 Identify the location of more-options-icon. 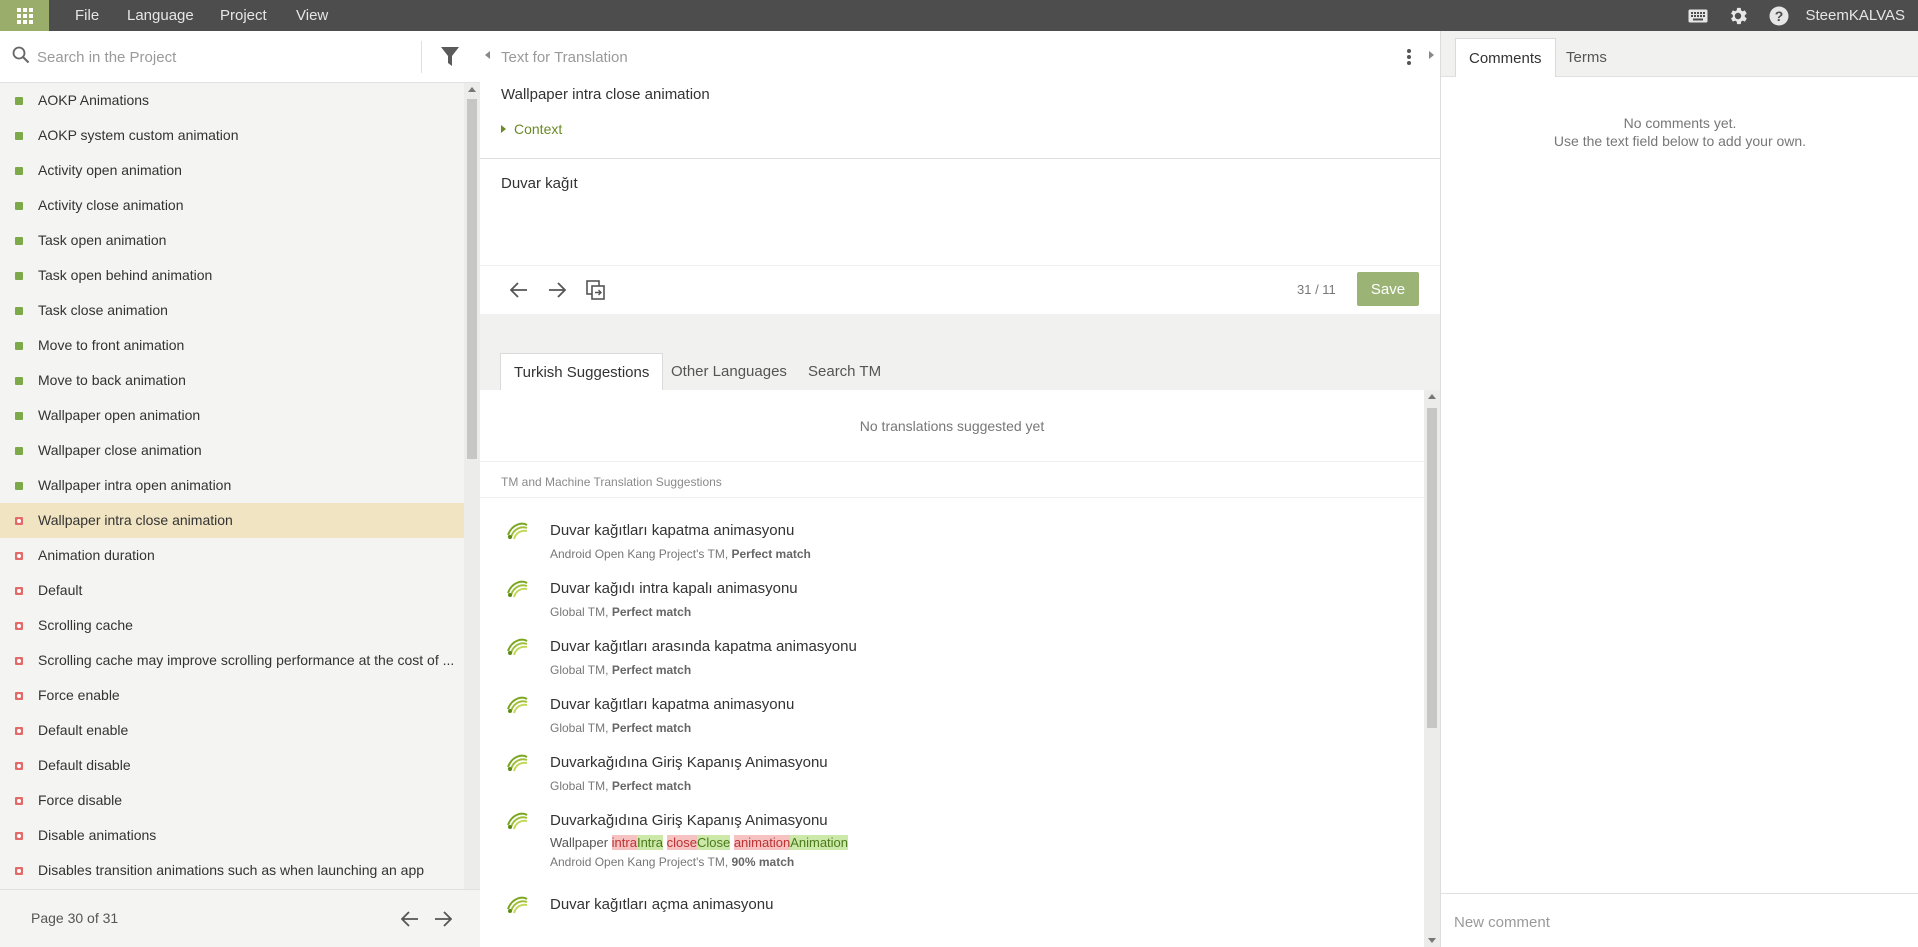
(1409, 57).